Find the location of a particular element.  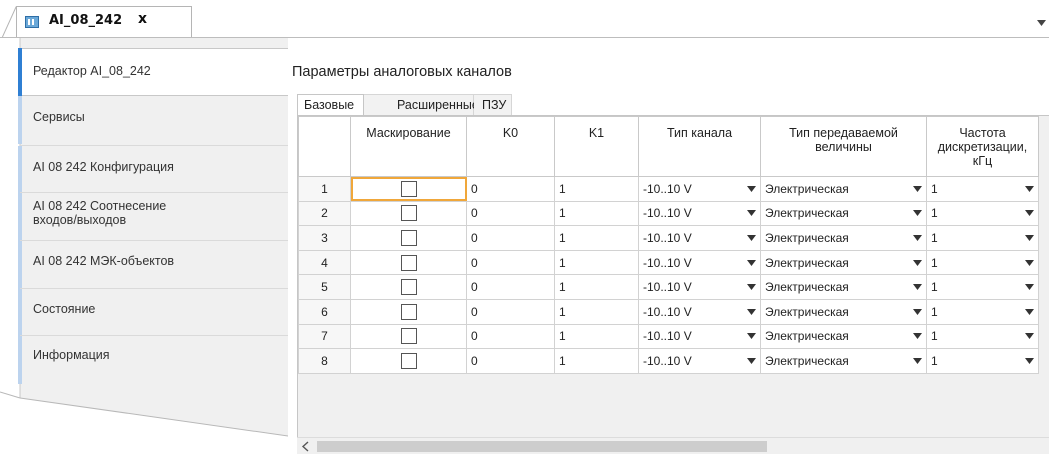

document-tab: AI_08_242 x is located at coordinates (104, 22).